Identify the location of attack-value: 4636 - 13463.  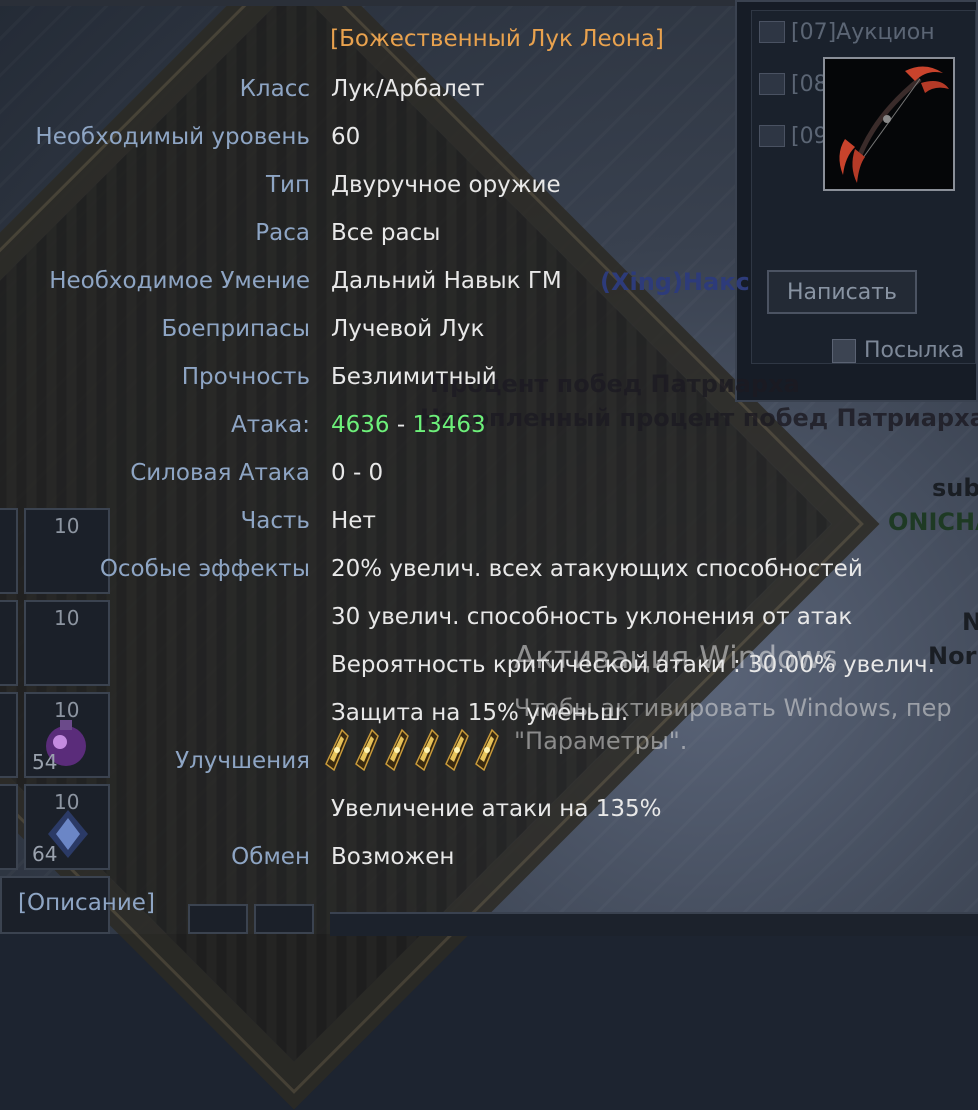
(408, 425).